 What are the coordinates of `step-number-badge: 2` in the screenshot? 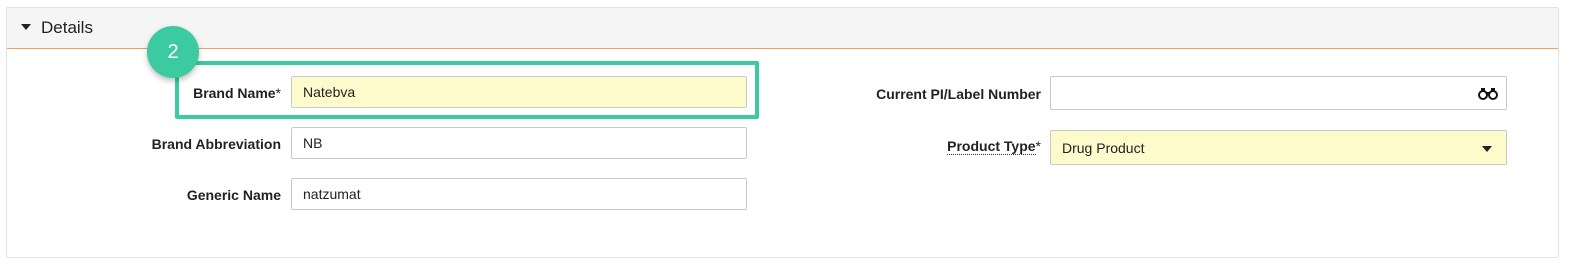 It's located at (173, 52).